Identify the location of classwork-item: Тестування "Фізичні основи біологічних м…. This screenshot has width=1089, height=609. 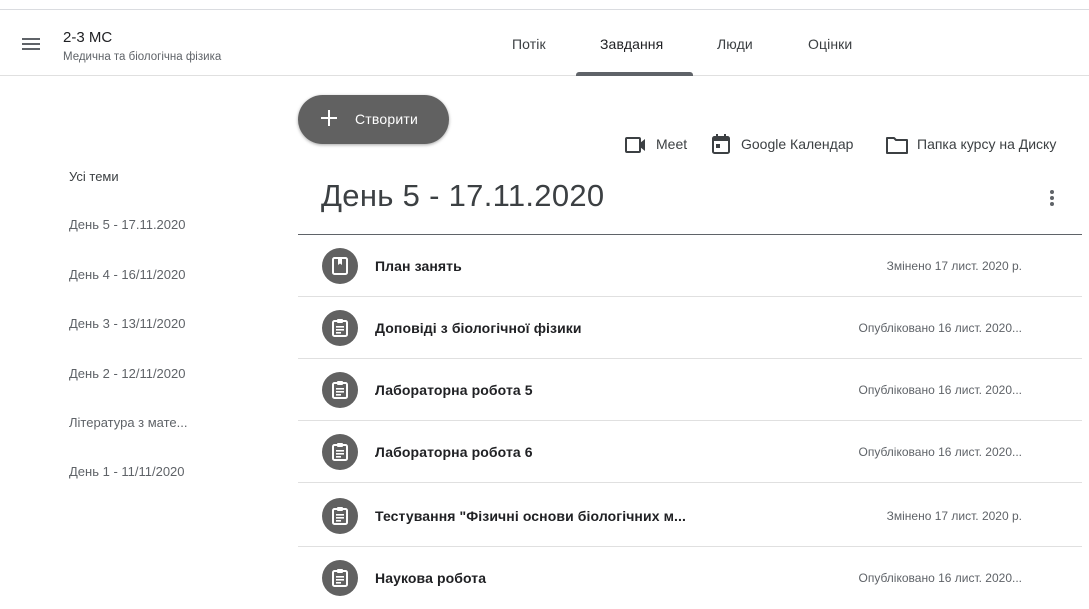
(690, 516).